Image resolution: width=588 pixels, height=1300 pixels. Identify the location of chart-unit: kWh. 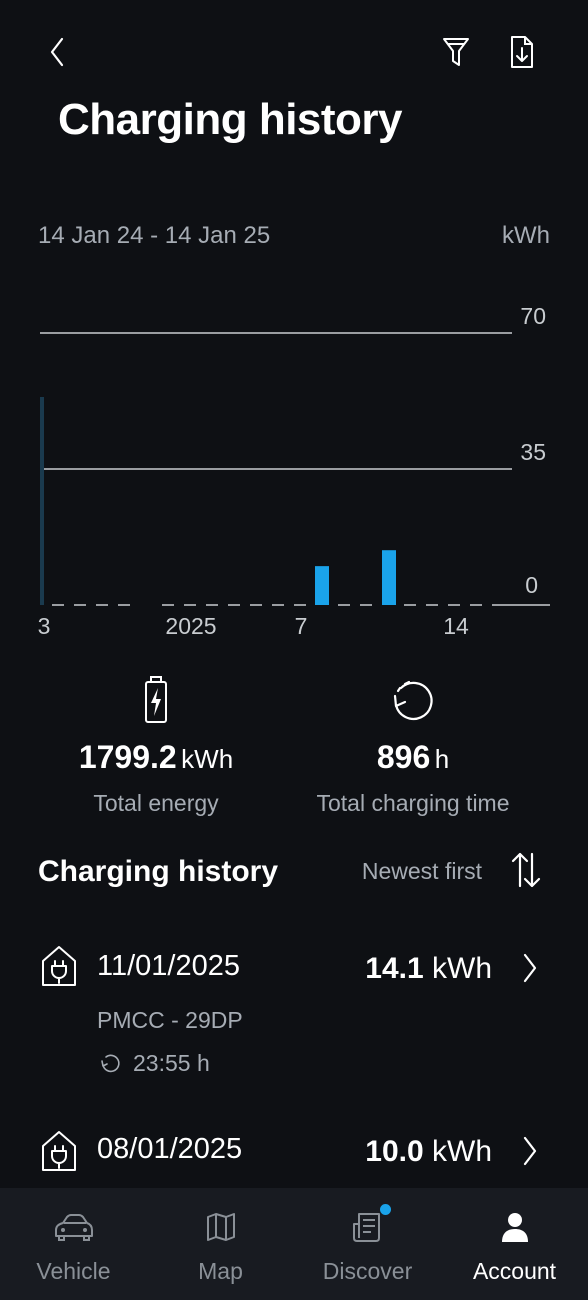
(526, 235).